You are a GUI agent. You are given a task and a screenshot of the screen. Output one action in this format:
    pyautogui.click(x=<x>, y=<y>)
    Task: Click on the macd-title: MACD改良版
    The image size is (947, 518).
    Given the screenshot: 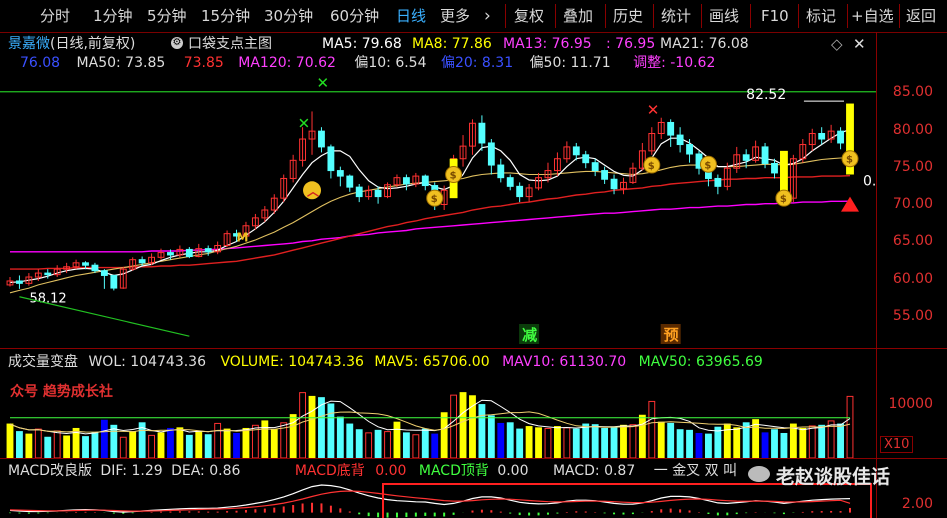 What is the action you would take?
    pyautogui.click(x=50, y=471)
    